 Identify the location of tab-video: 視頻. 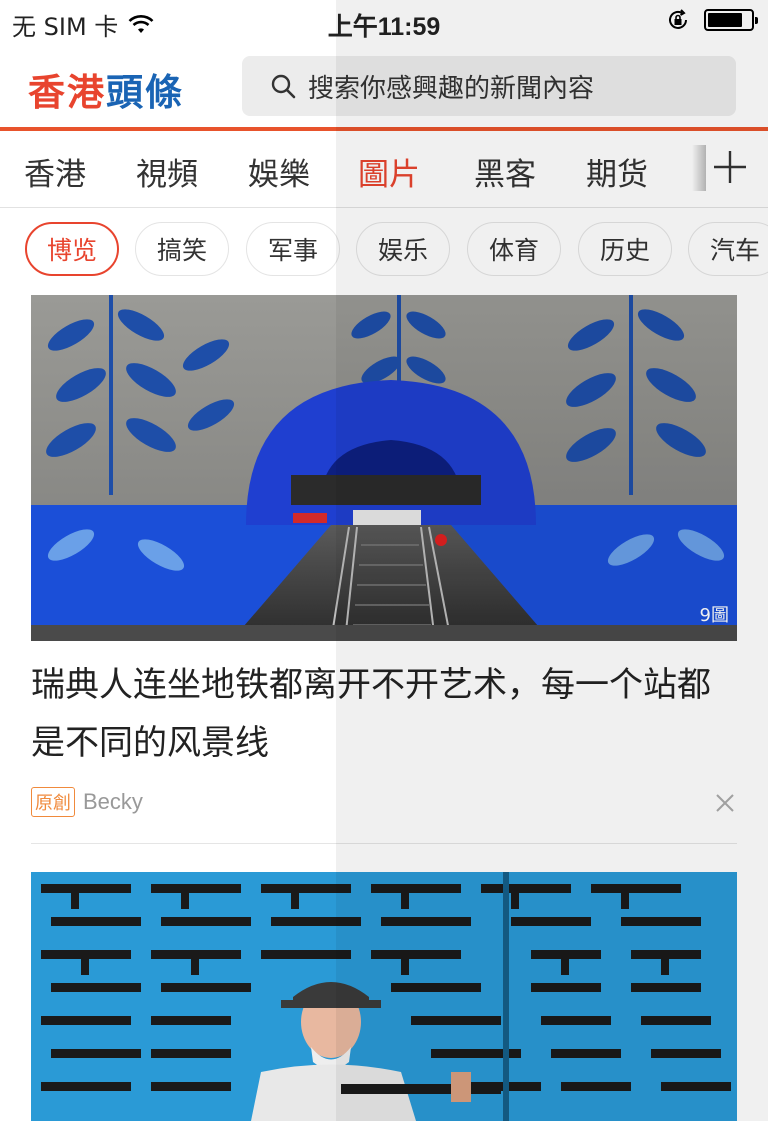
(167, 171).